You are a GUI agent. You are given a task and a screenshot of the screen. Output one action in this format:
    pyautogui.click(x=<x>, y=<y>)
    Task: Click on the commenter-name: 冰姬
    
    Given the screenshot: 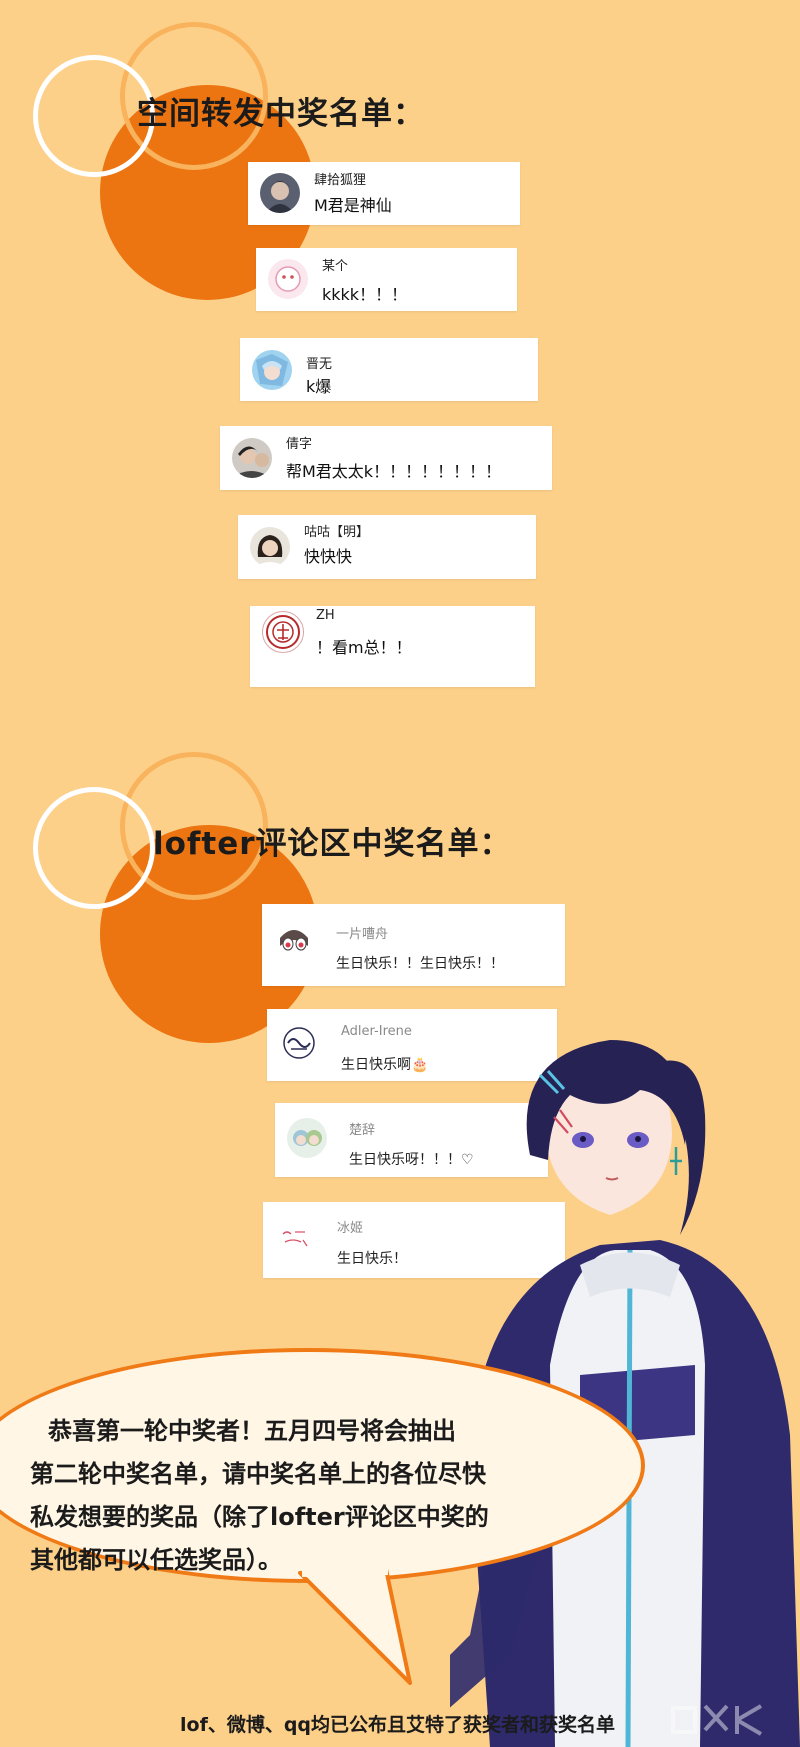 What is the action you would take?
    pyautogui.click(x=350, y=1228)
    